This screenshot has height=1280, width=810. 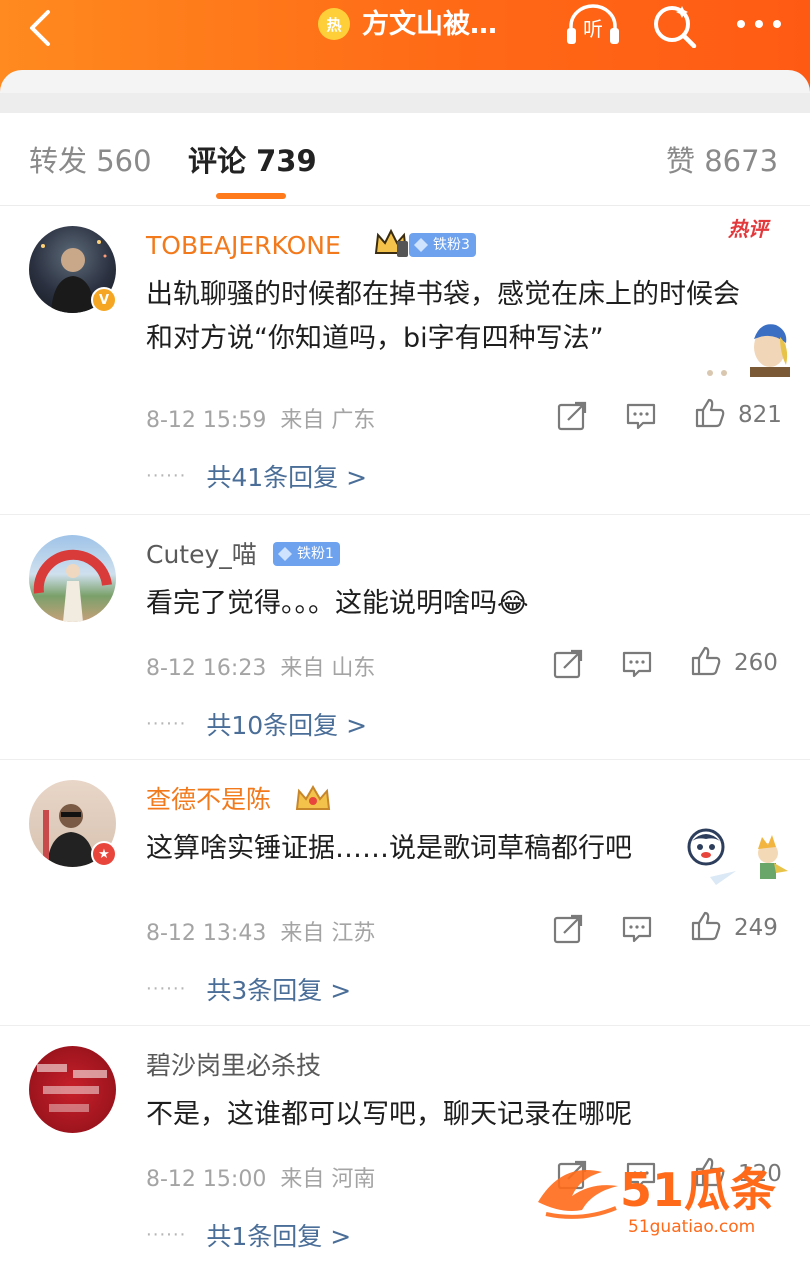 What do you see at coordinates (208, 800) in the screenshot?
I see `comment-username: 查德不是陈` at bounding box center [208, 800].